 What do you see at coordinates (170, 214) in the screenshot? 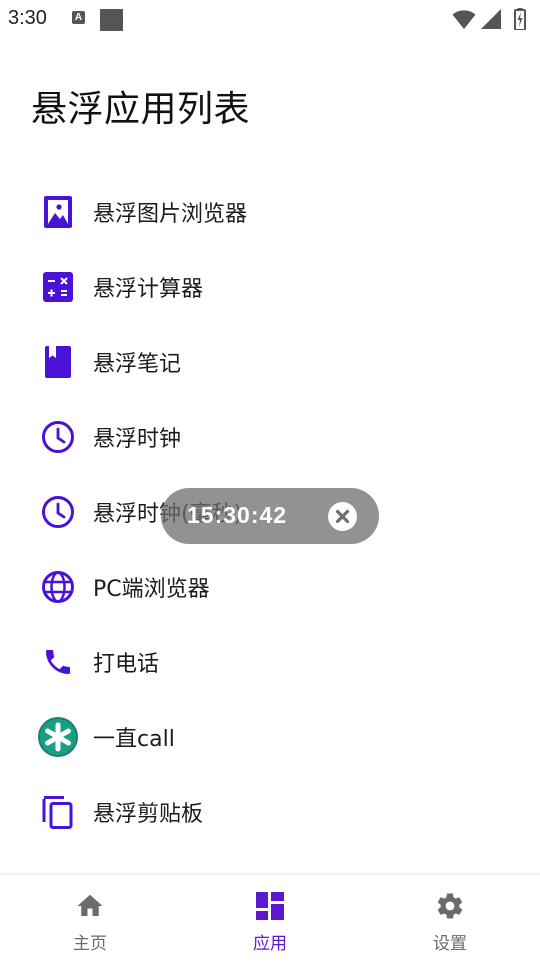
I see `app-item-label: 悬浮图片浏览器` at bounding box center [170, 214].